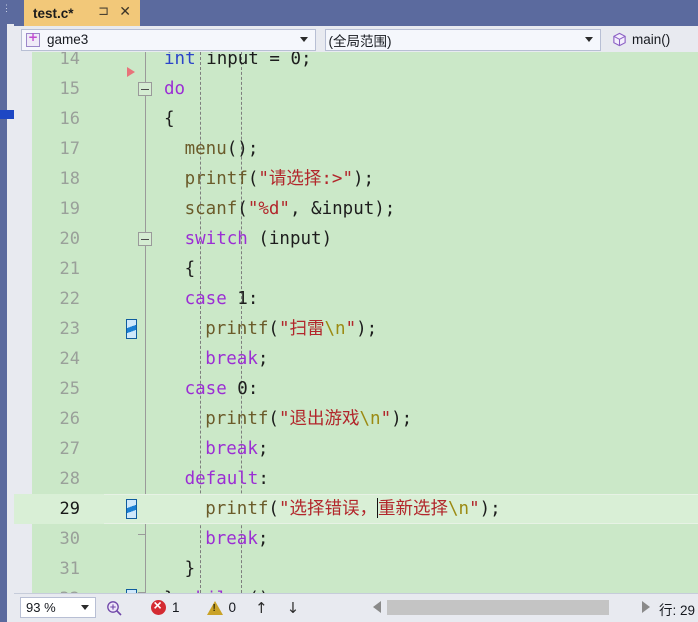 This screenshot has width=698, height=622. I want to click on code-text: {, so click(169, 119).